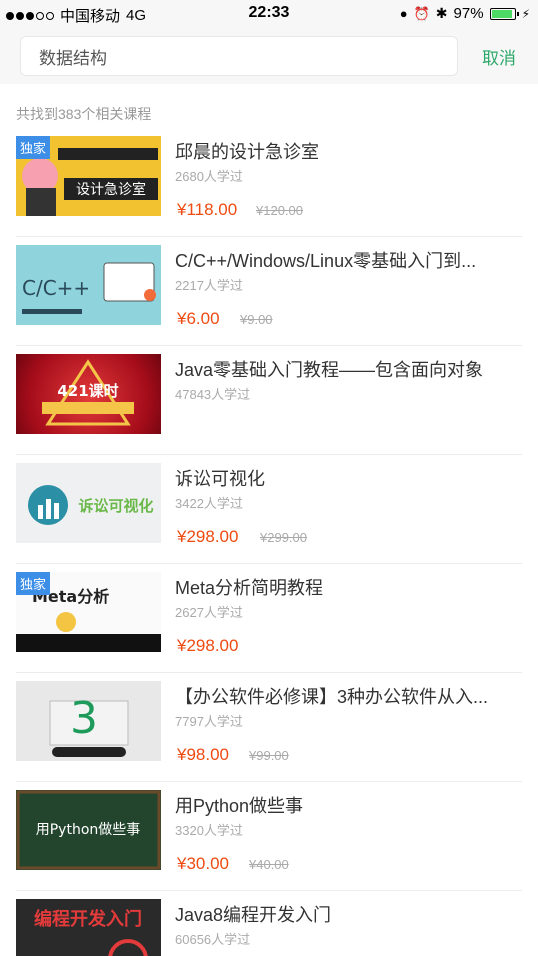  What do you see at coordinates (504, 13) in the screenshot?
I see `battery-icon` at bounding box center [504, 13].